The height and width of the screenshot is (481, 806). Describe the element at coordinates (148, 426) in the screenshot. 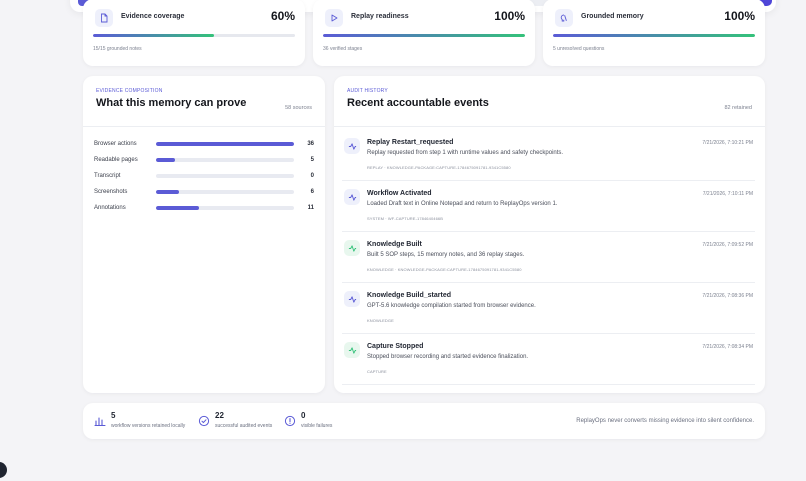

I see `stat-label: workflow versions retained locally` at that location.